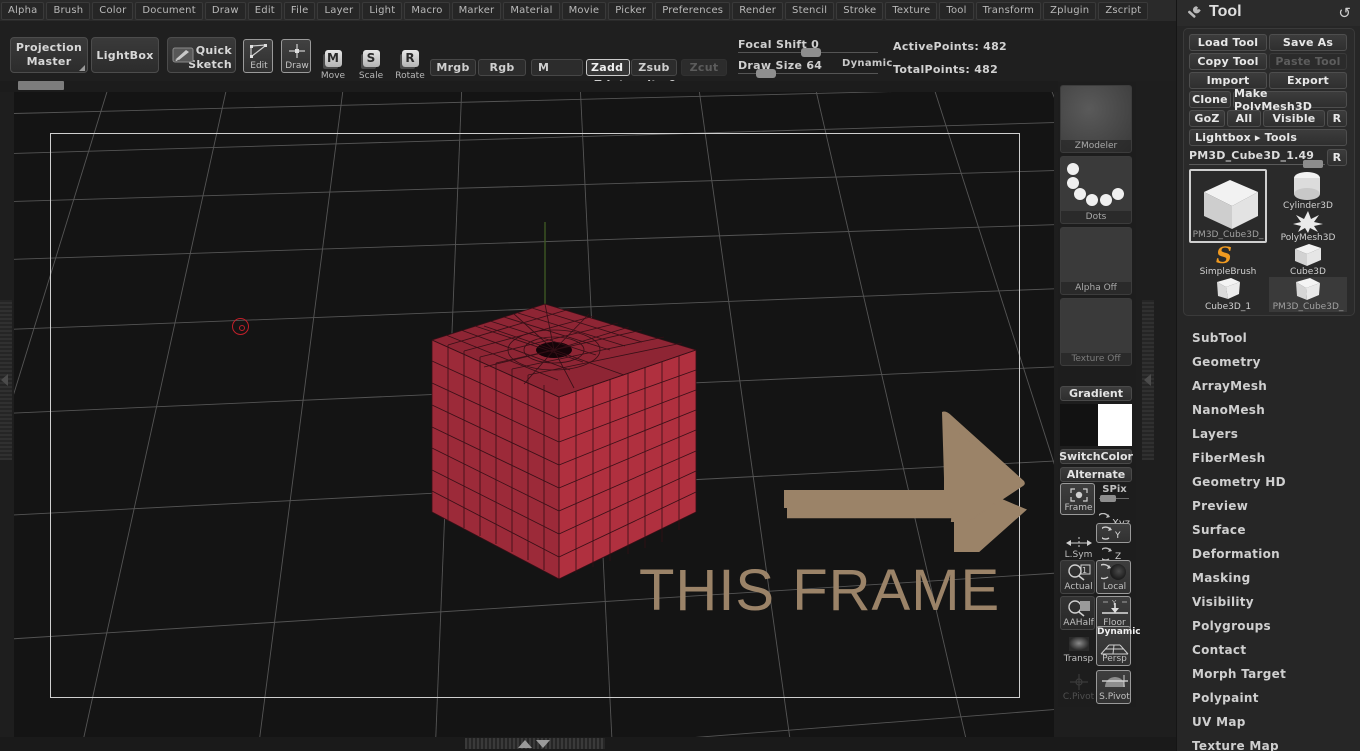 Image resolution: width=1360 pixels, height=751 pixels. Describe the element at coordinates (531, 10) in the screenshot. I see `menu-item-material: Material` at that location.